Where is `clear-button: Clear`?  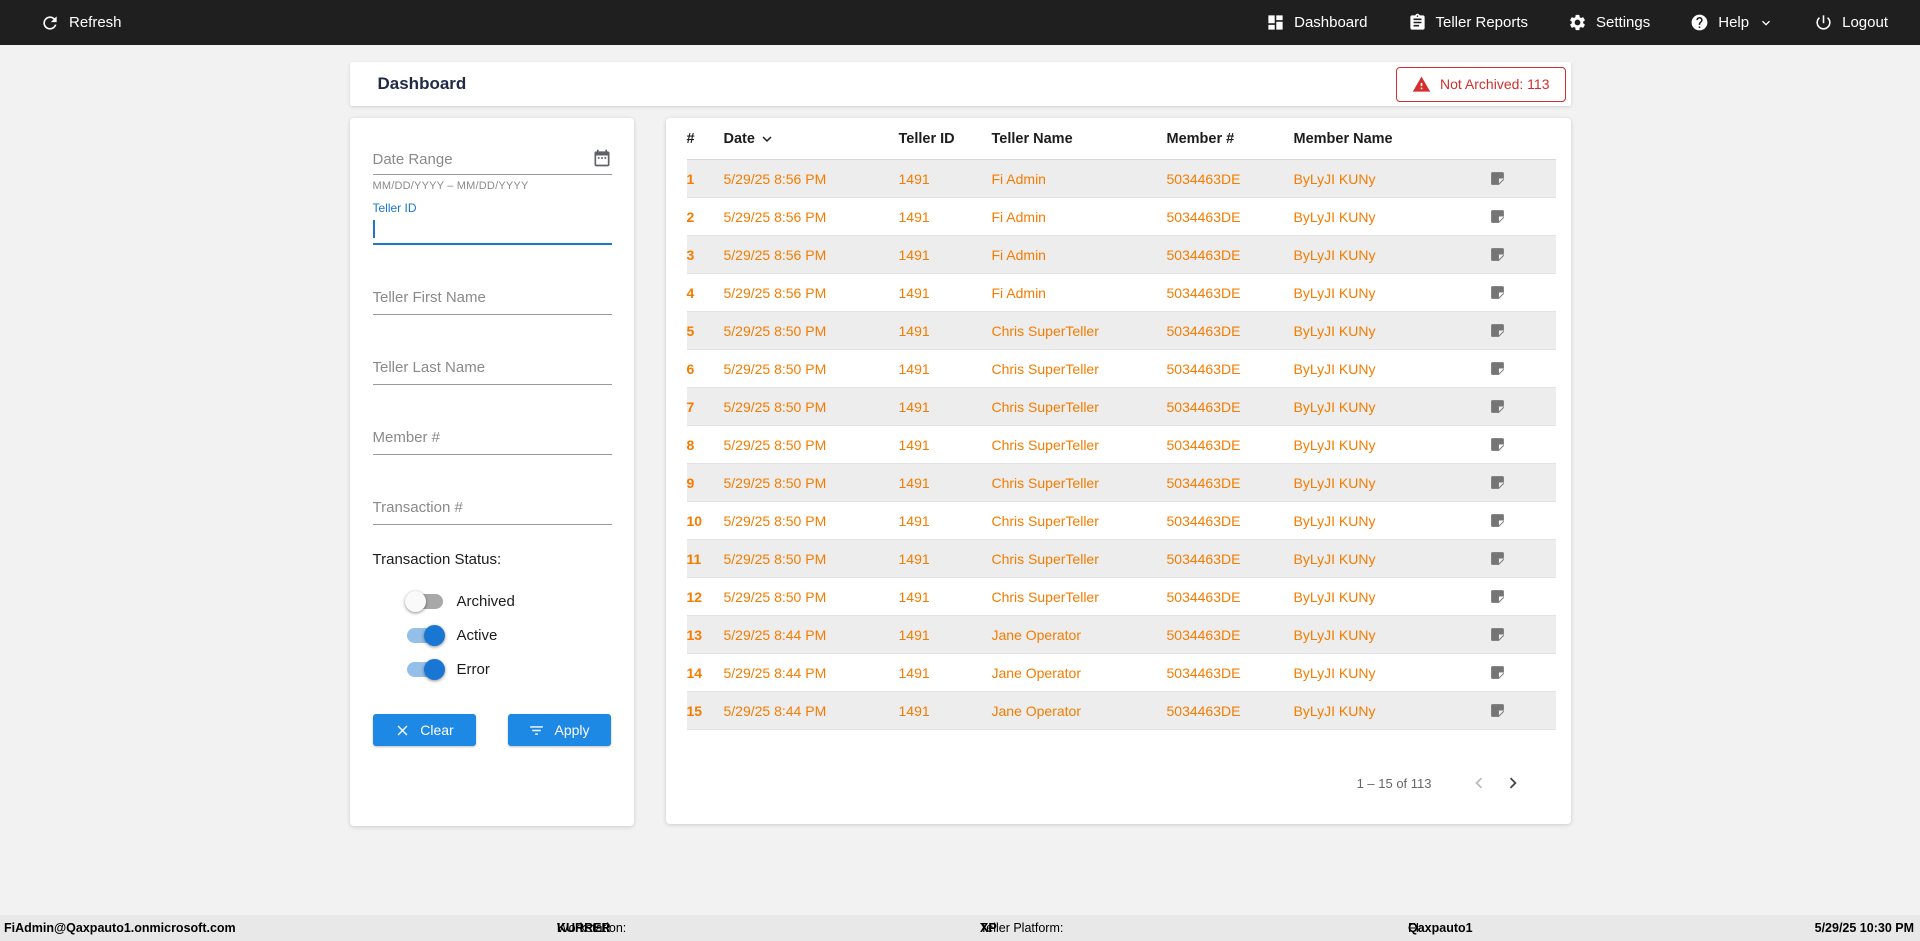
clear-button: Clear is located at coordinates (424, 730).